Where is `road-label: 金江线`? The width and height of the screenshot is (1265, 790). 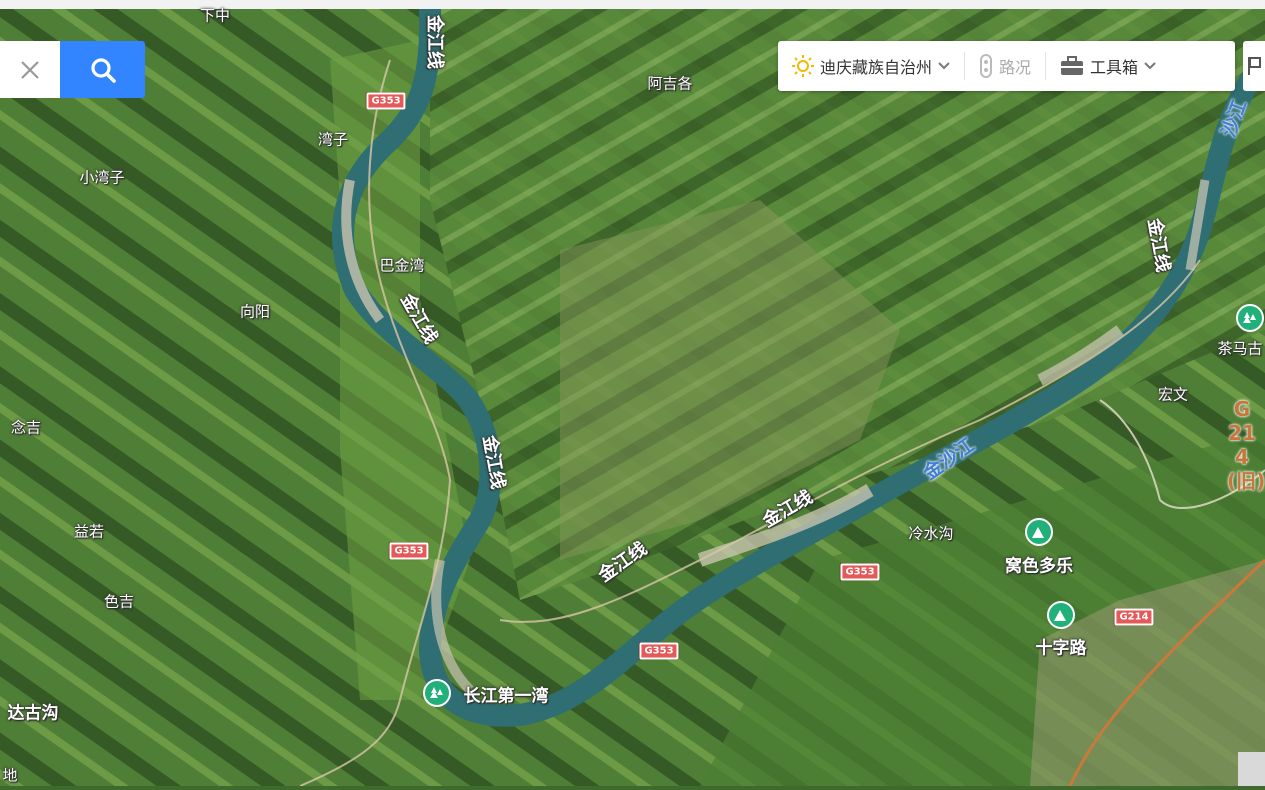
road-label: 金江线 is located at coordinates (434, 42).